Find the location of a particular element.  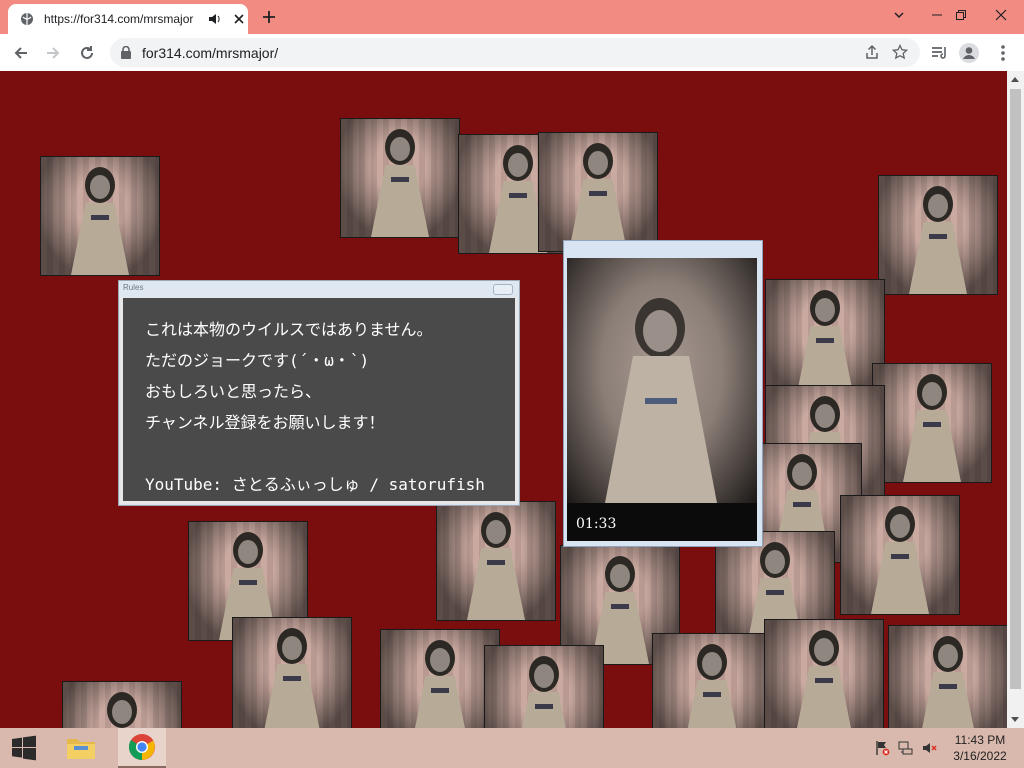

windows-start-icon is located at coordinates (24, 748).